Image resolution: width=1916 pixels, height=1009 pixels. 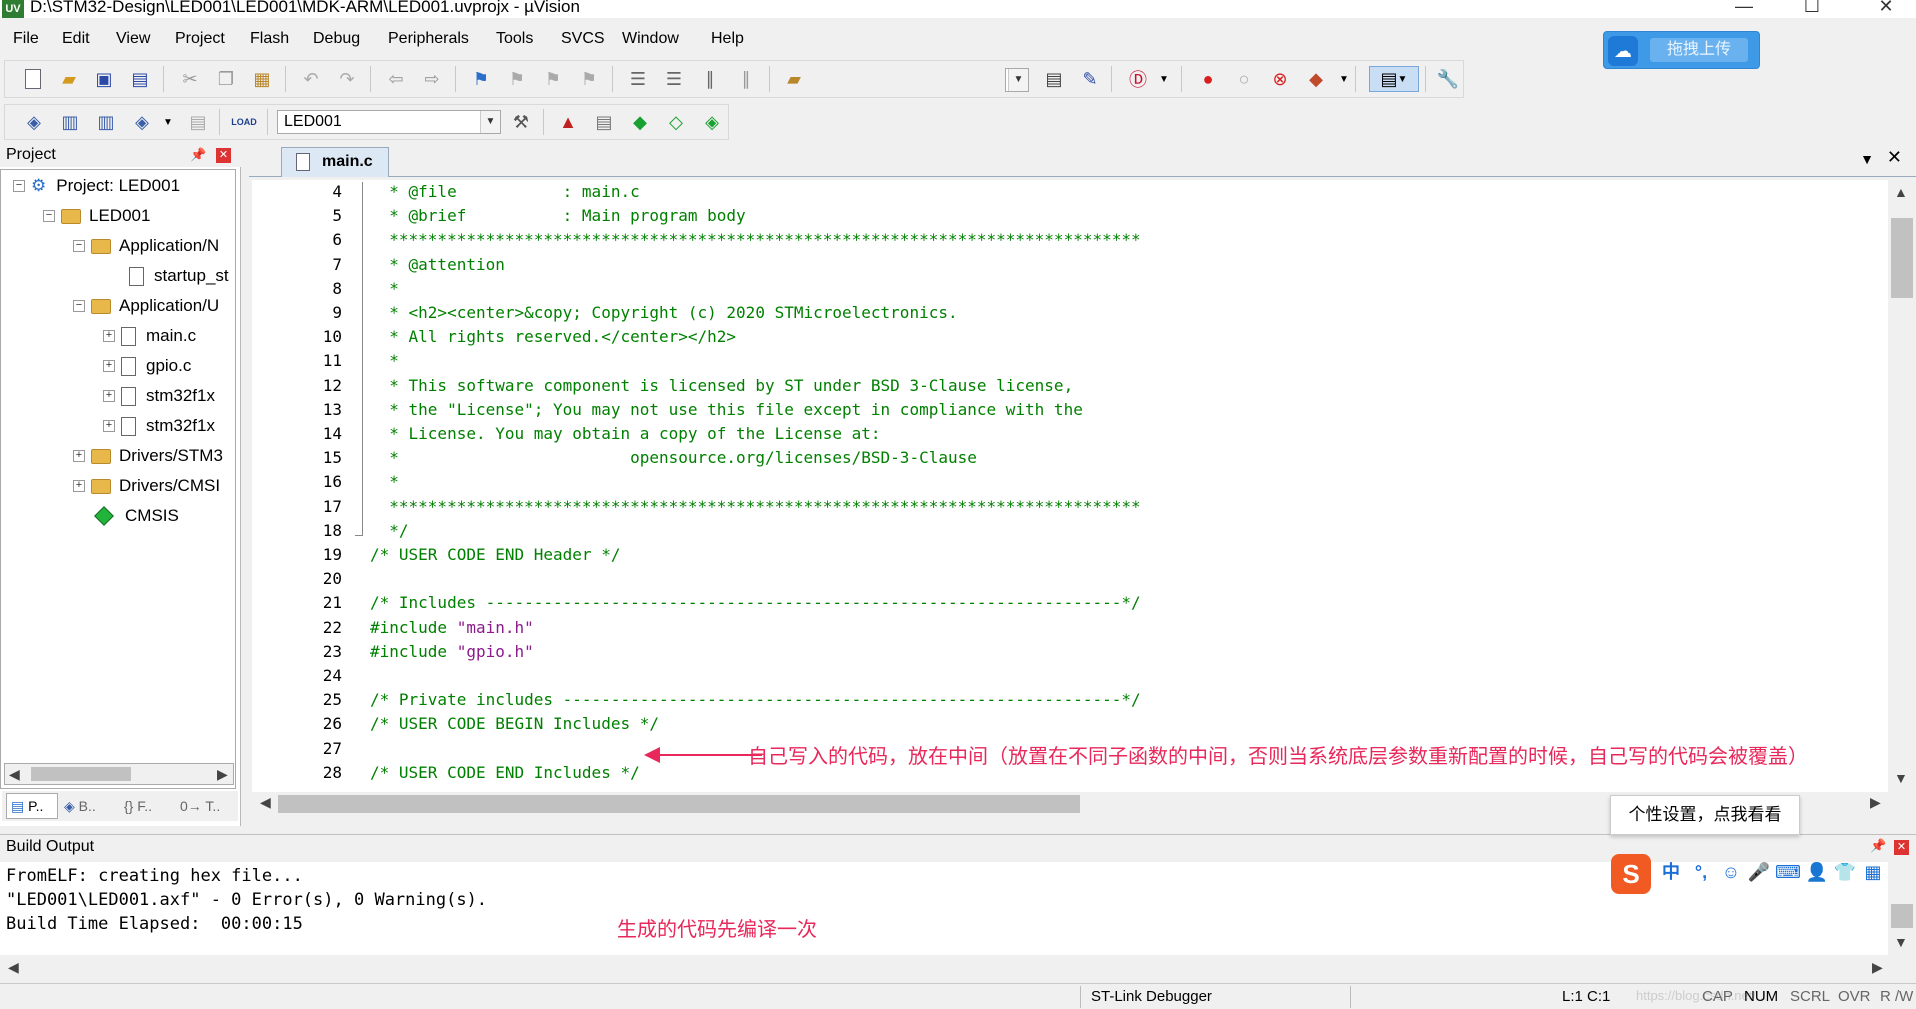 I want to click on nav-forward-icon: ⇨, so click(x=432, y=79).